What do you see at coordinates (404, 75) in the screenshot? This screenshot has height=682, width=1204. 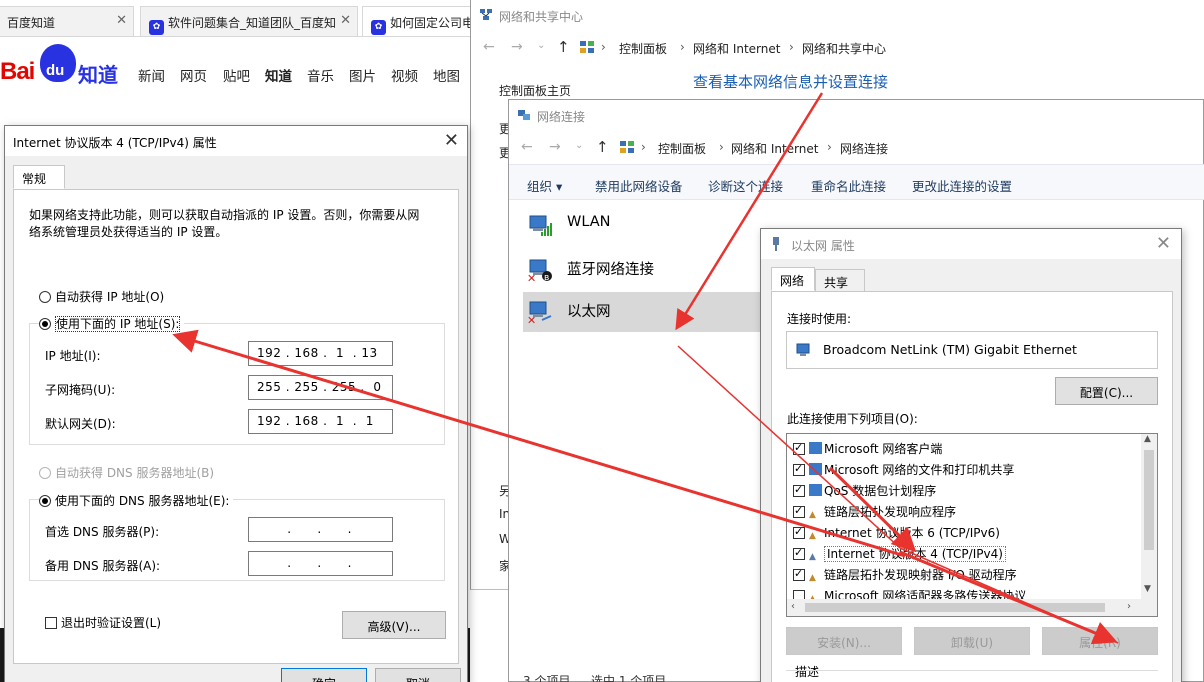 I see `nav-link: 视频` at bounding box center [404, 75].